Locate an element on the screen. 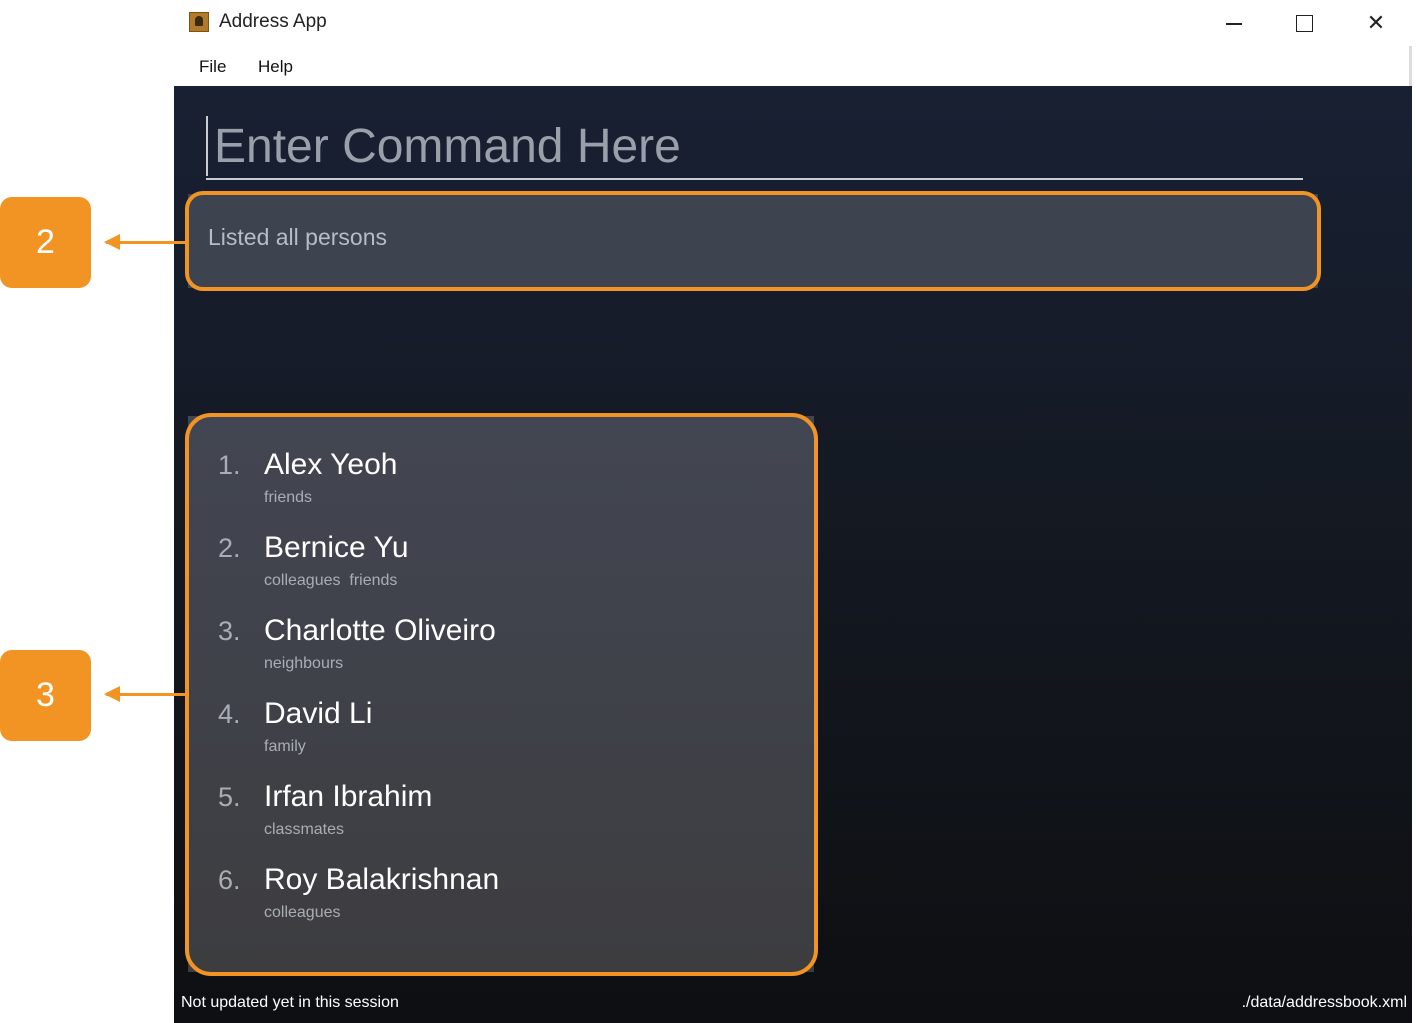 Image resolution: width=1416 pixels, height=1023 pixels. maximize-icon is located at coordinates (1304, 23).